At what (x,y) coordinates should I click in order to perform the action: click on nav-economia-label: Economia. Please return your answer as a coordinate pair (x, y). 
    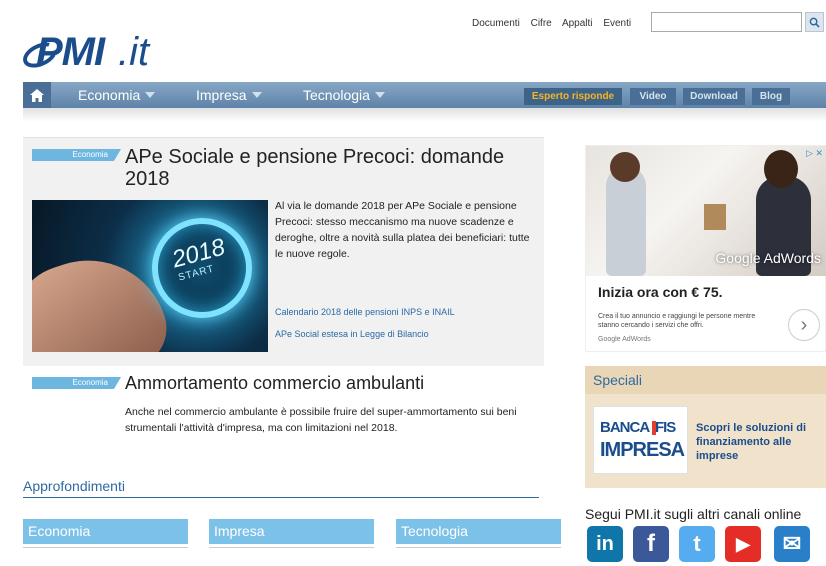
    Looking at the image, I should click on (109, 95).